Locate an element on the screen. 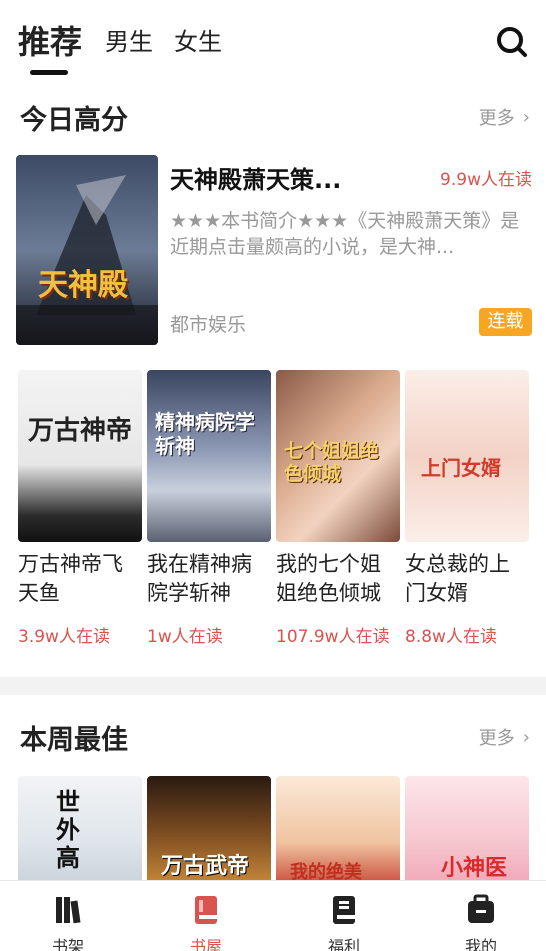  book-title: 我在精神病院学斩神 is located at coordinates (199, 578).